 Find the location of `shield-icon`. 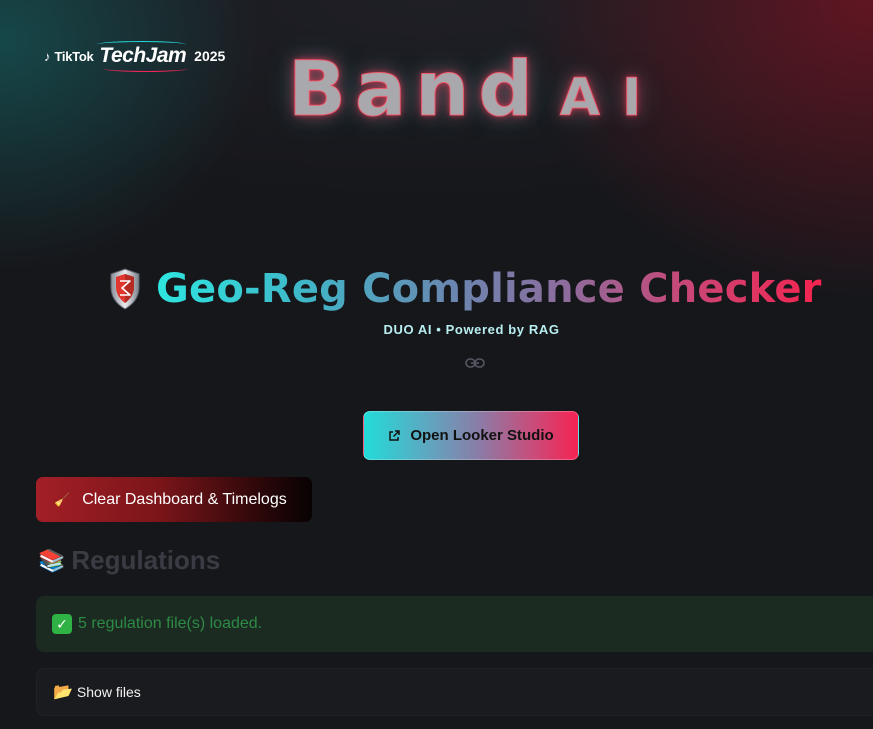

shield-icon is located at coordinates (125, 289).